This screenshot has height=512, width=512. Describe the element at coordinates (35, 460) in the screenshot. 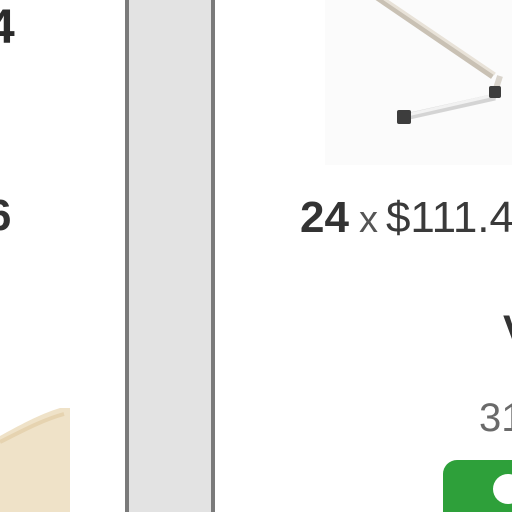

I see `wood-product-image` at that location.